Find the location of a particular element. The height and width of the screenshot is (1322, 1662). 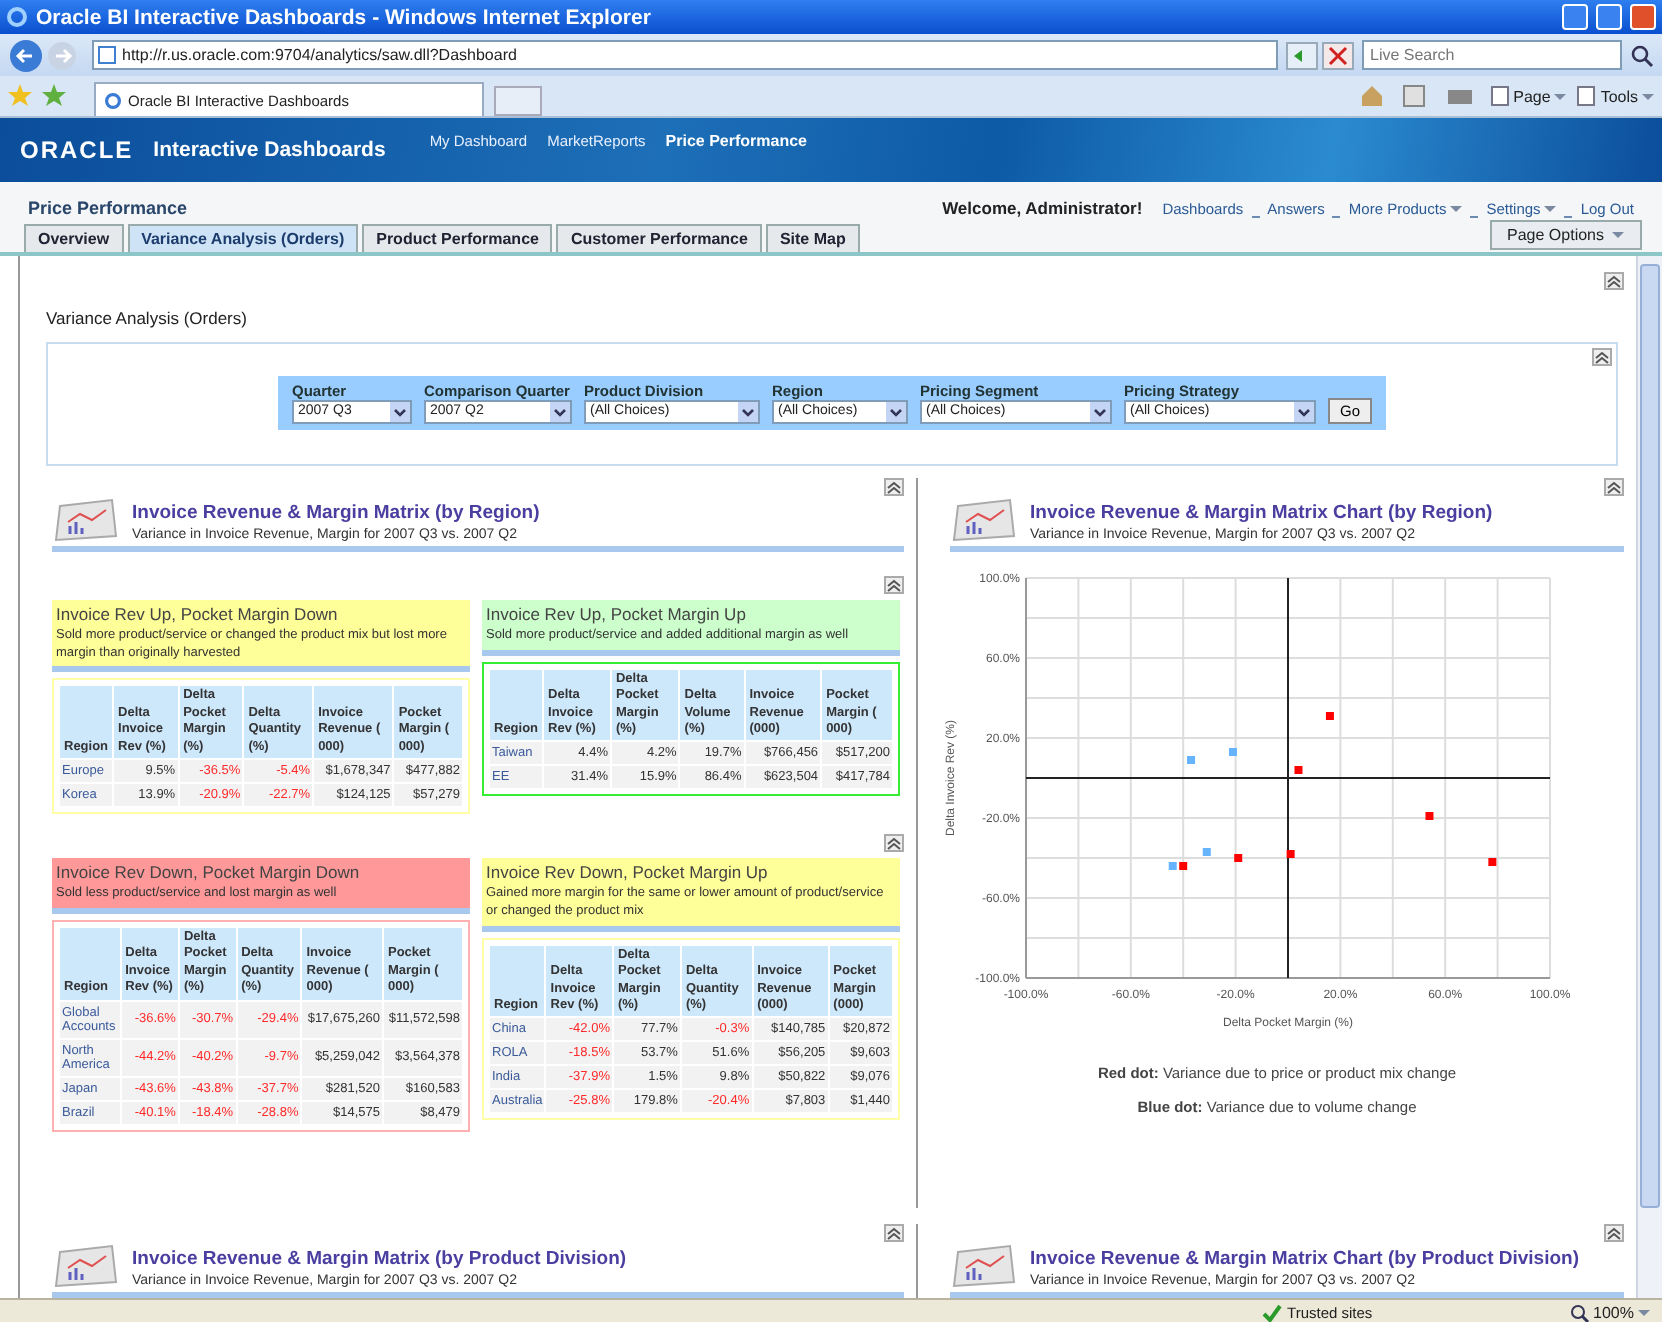

dashboard-tab: Site Map is located at coordinates (812, 238).